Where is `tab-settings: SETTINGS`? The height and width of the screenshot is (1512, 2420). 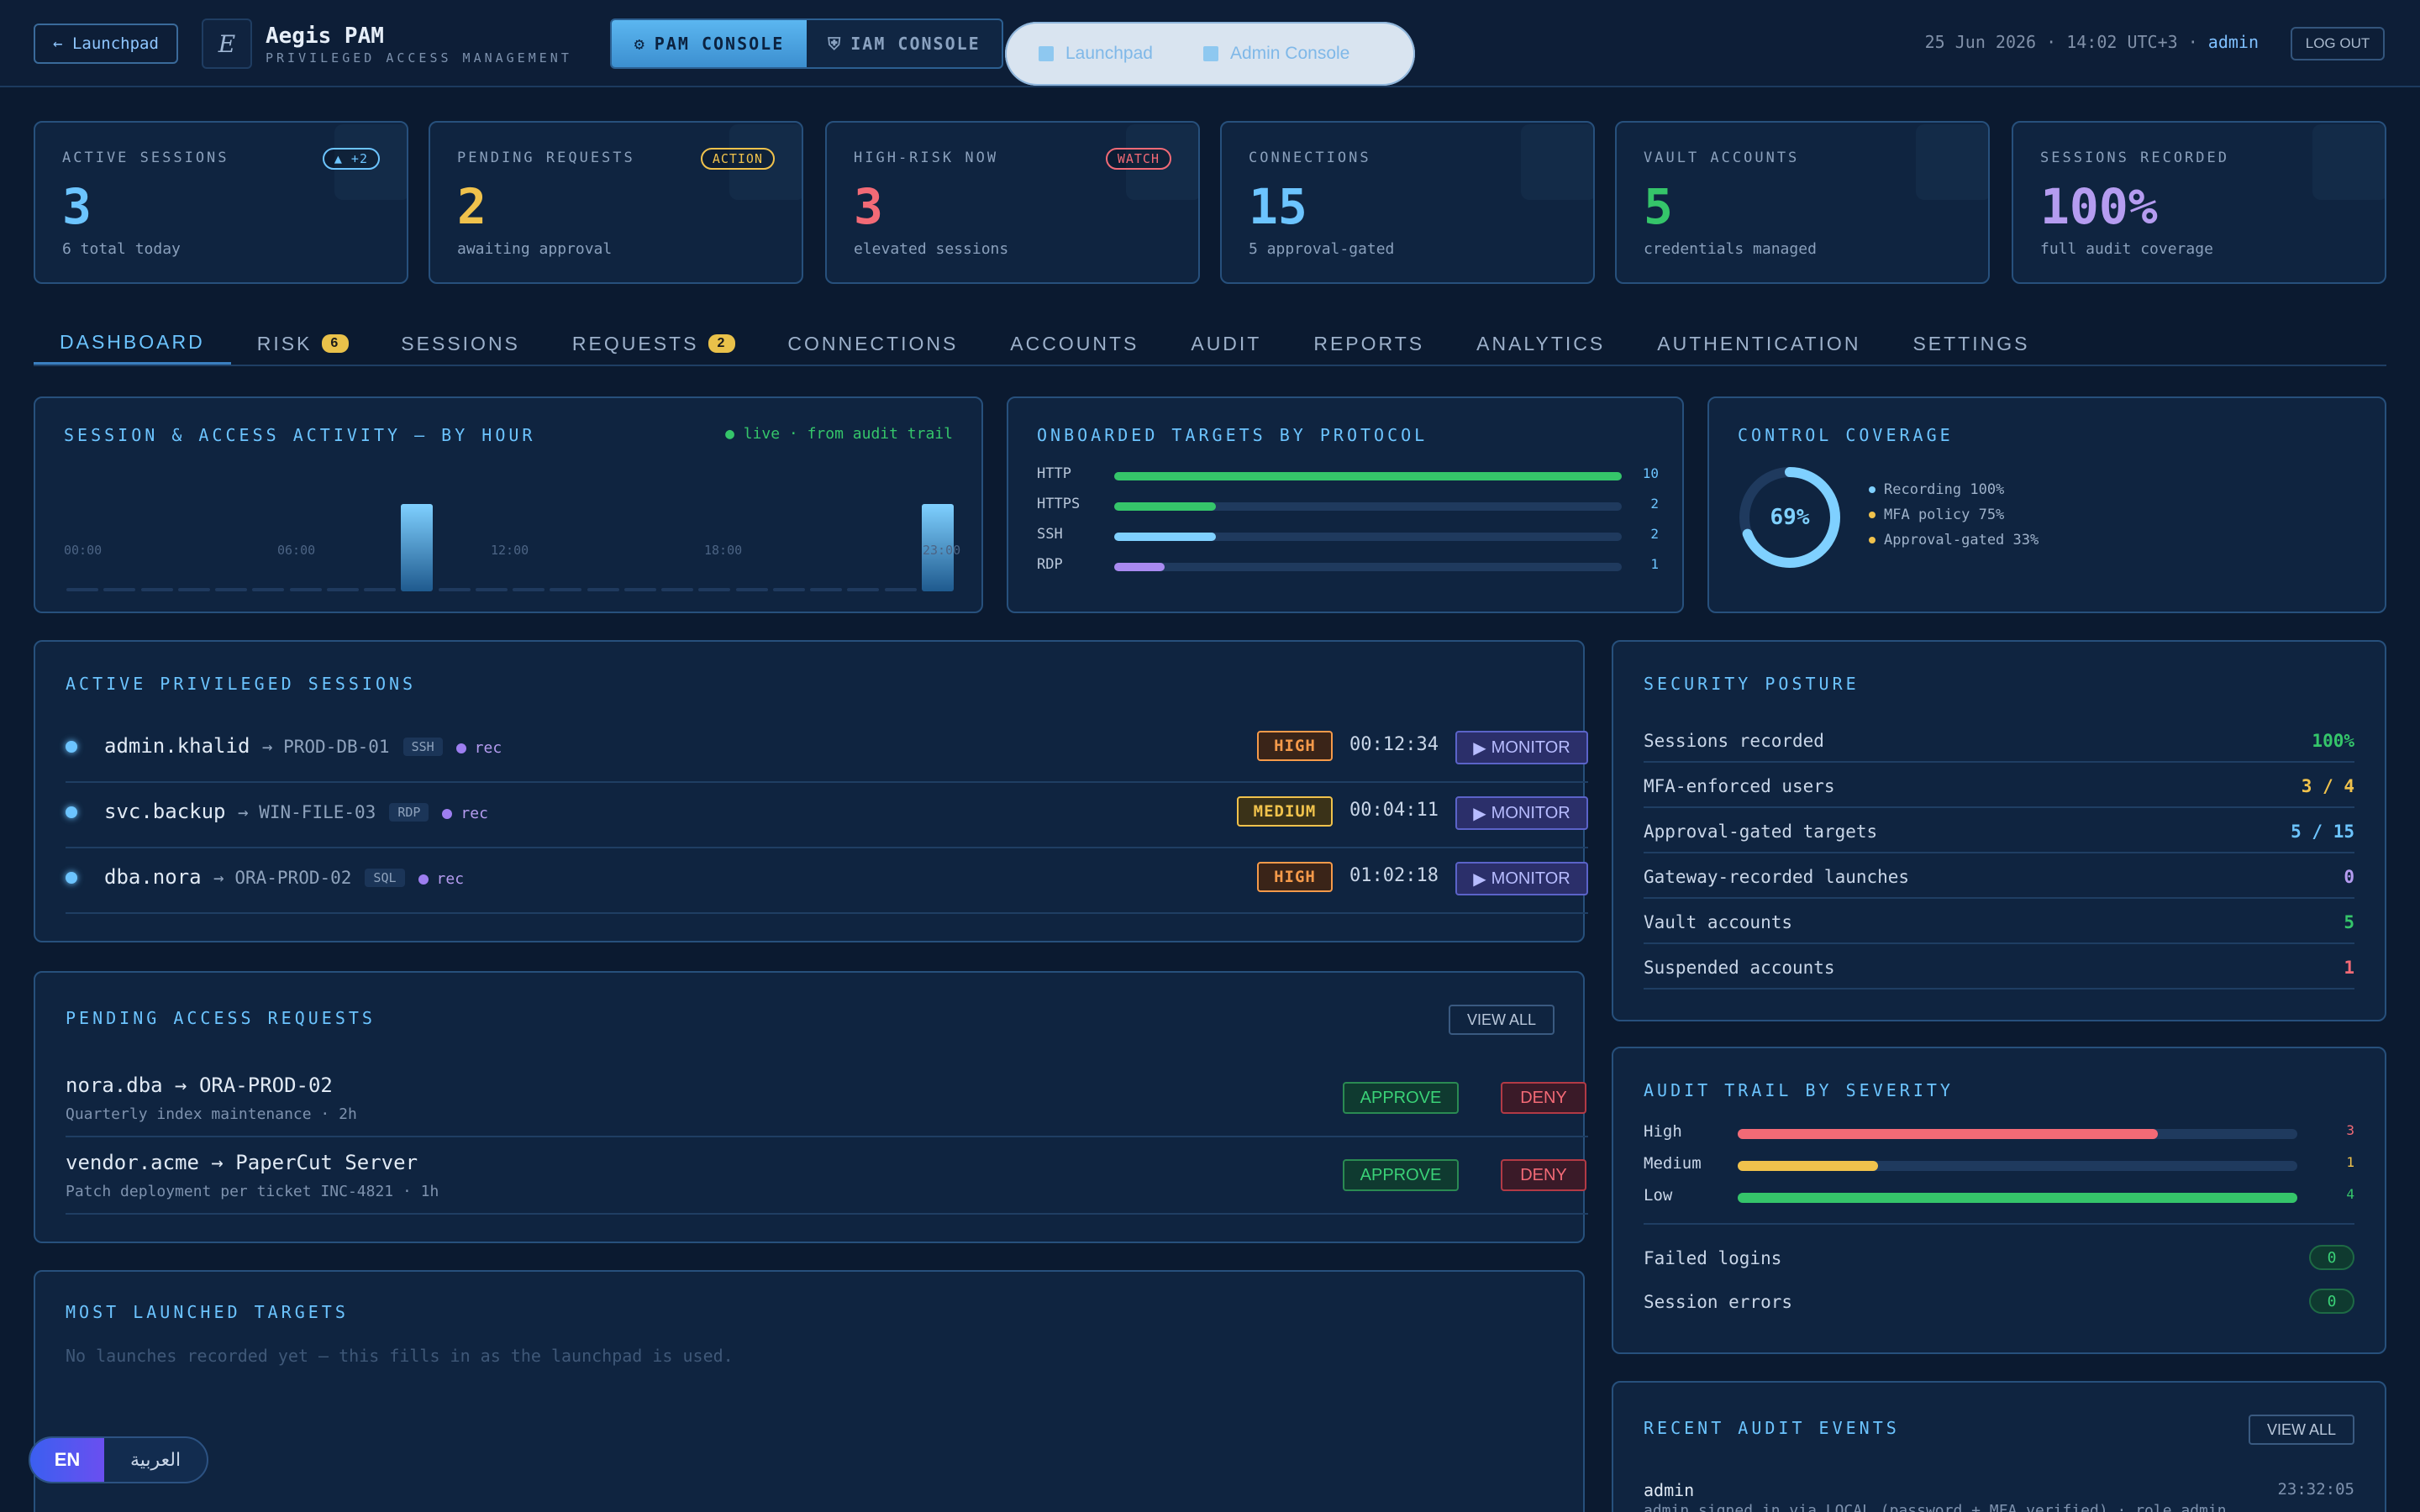
tab-settings: SETTINGS is located at coordinates (1971, 344).